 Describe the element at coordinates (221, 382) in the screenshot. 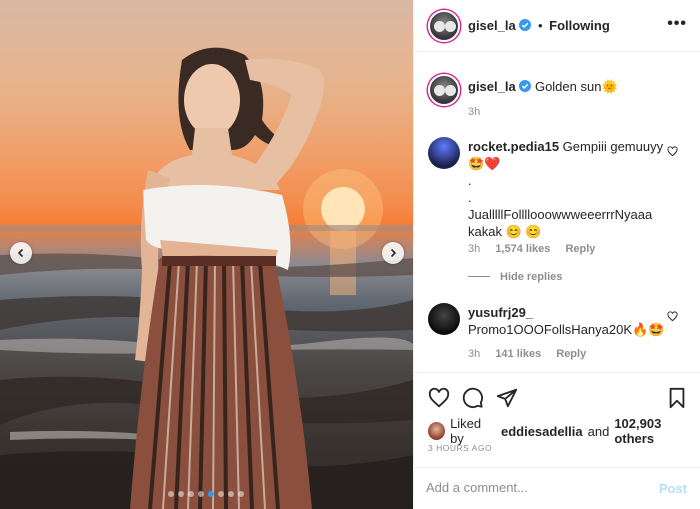

I see `striped-skirt` at that location.